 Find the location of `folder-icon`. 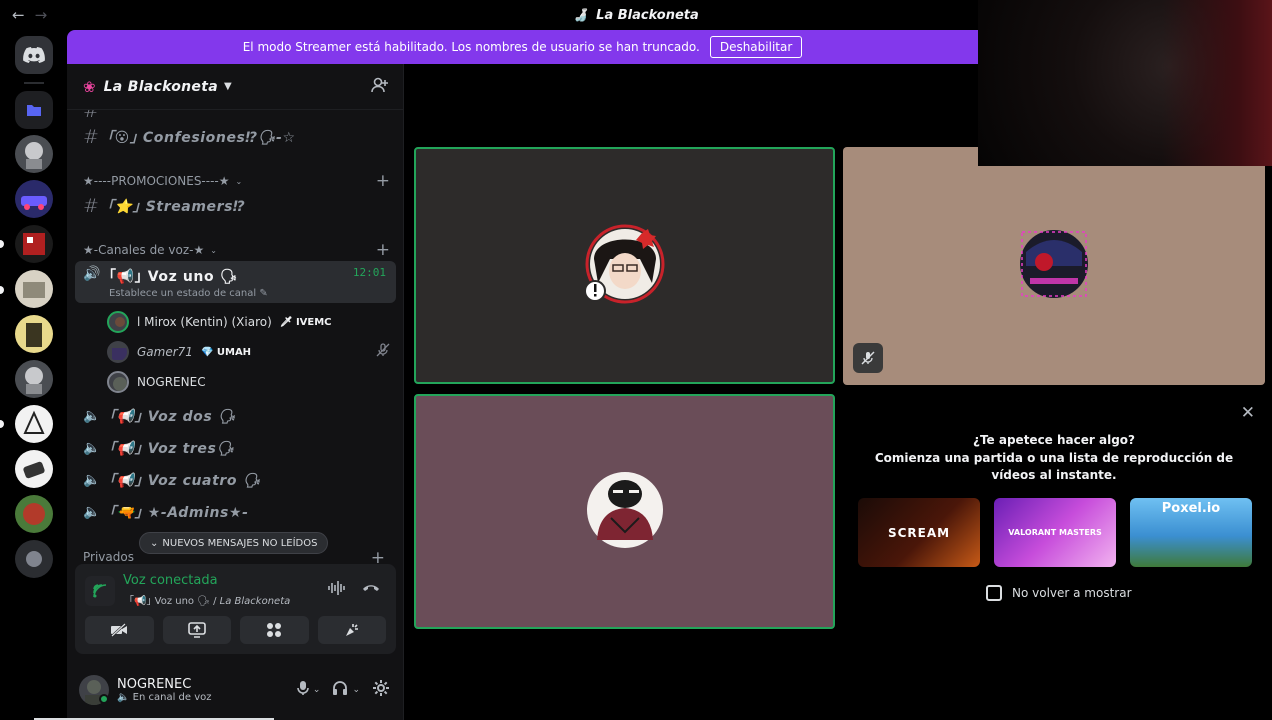

folder-icon is located at coordinates (34, 110).